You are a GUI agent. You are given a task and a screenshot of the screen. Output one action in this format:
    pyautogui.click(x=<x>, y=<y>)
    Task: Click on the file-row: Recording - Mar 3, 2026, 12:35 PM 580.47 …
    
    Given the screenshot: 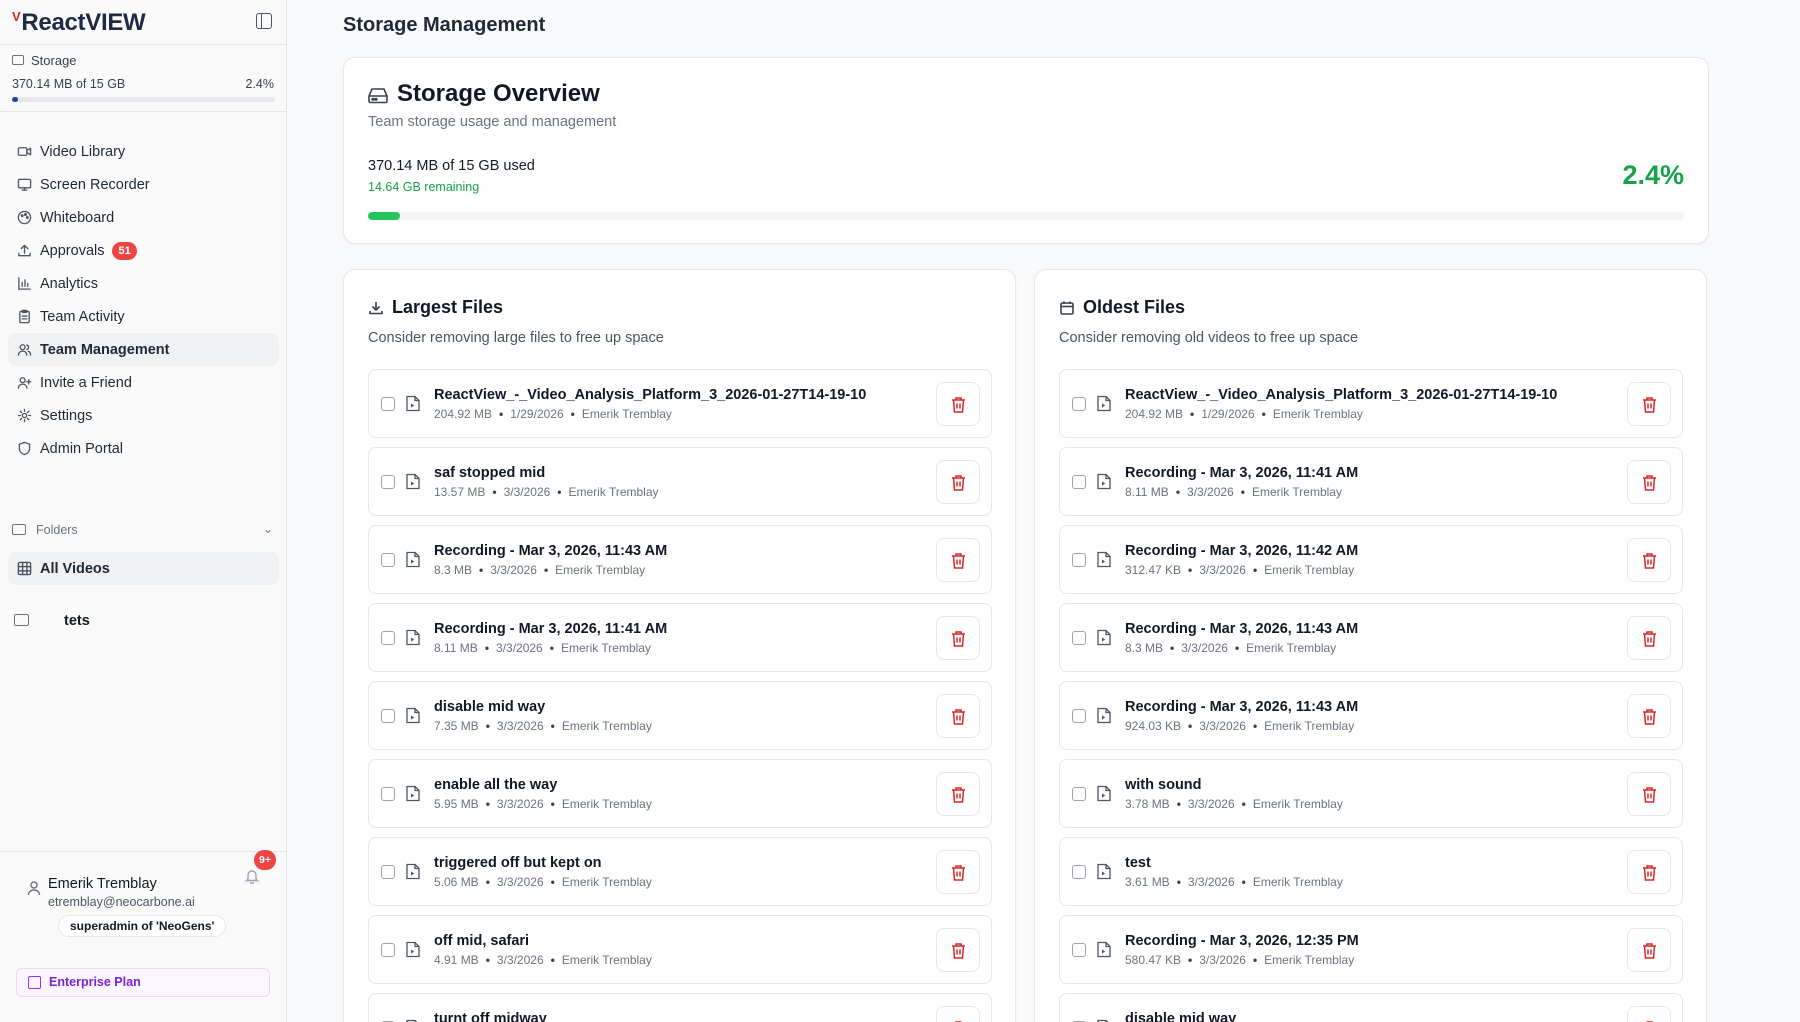 What is the action you would take?
    pyautogui.click(x=1371, y=949)
    